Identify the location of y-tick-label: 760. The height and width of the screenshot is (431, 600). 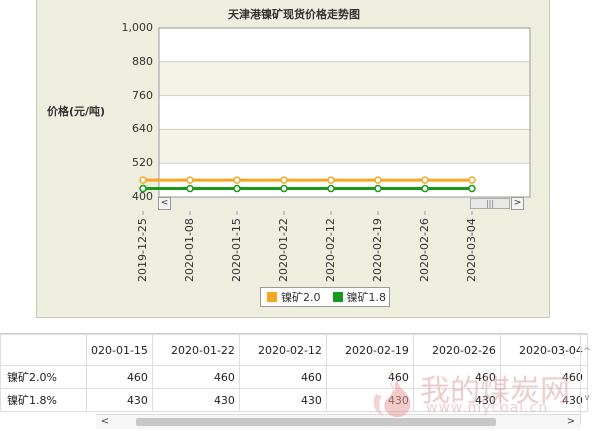
(142, 95).